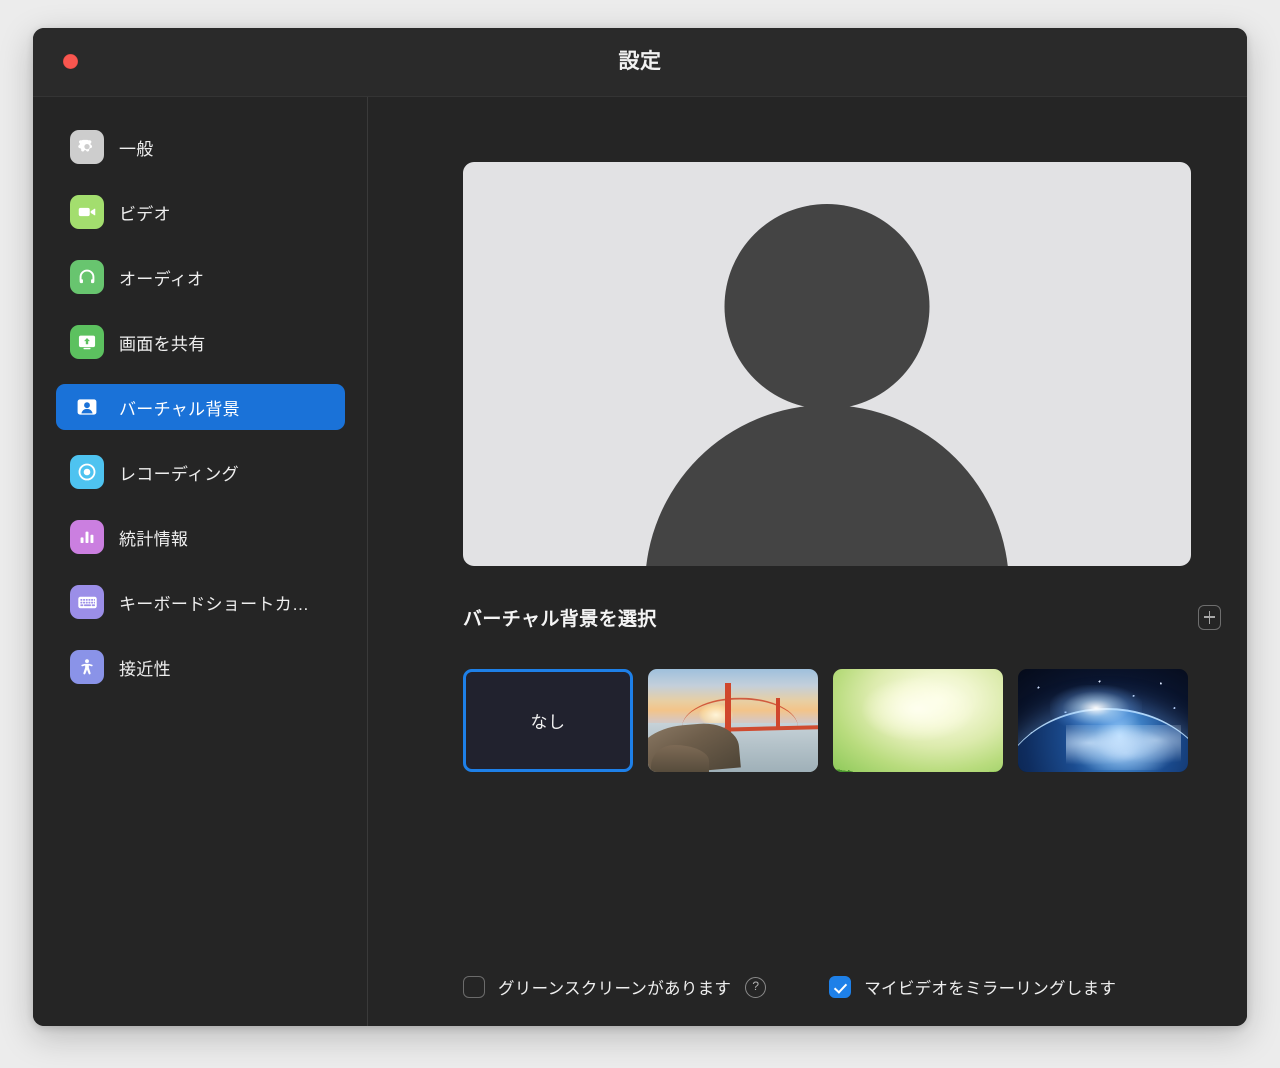  What do you see at coordinates (87, 407) in the screenshot?
I see `person-badge-icon` at bounding box center [87, 407].